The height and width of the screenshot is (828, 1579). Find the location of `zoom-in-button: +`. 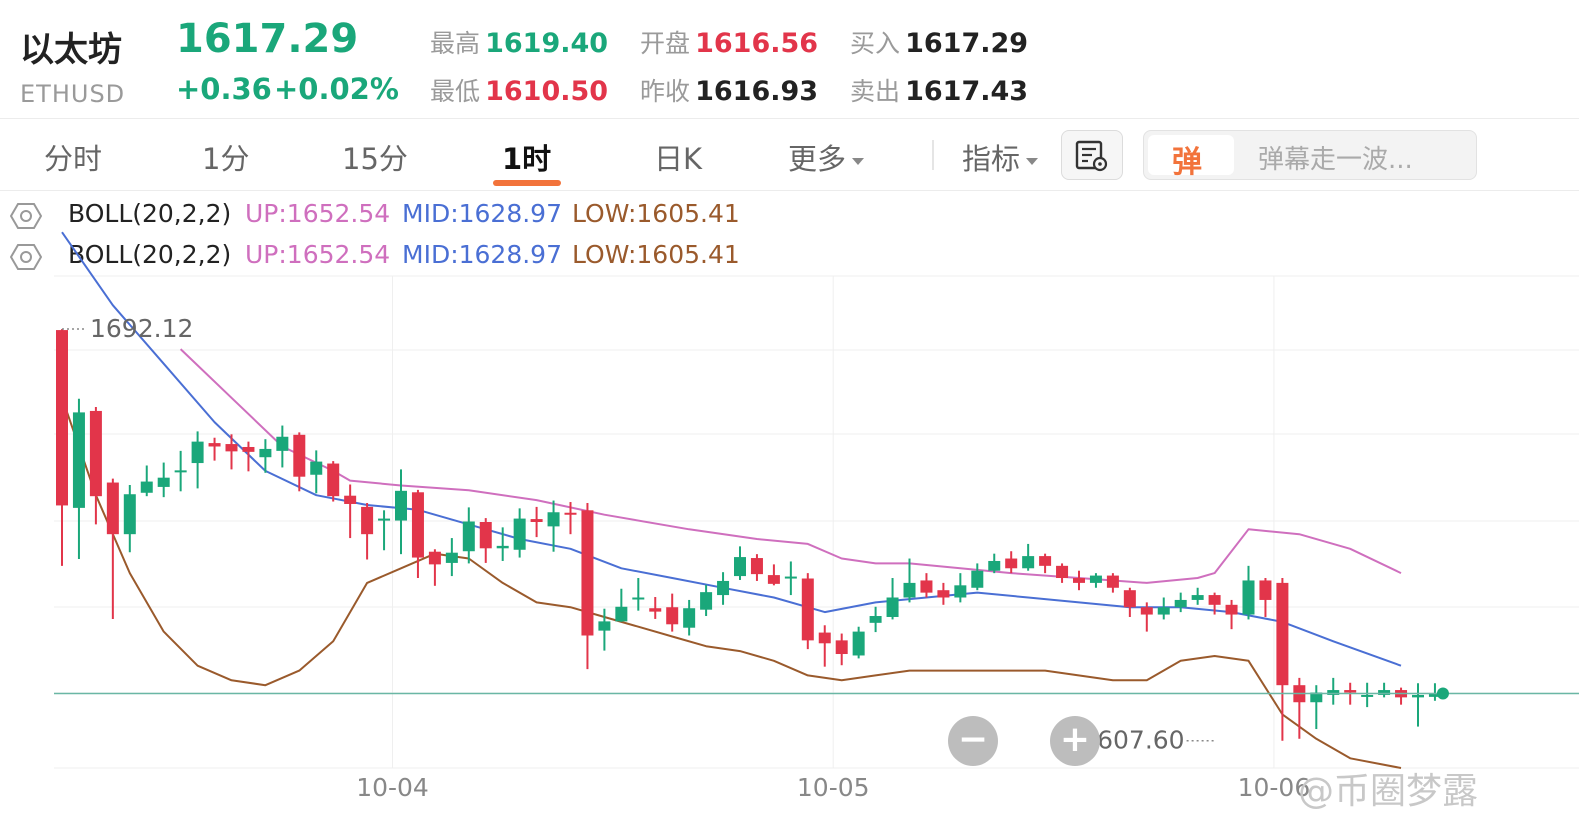

zoom-in-button: + is located at coordinates (1075, 741).